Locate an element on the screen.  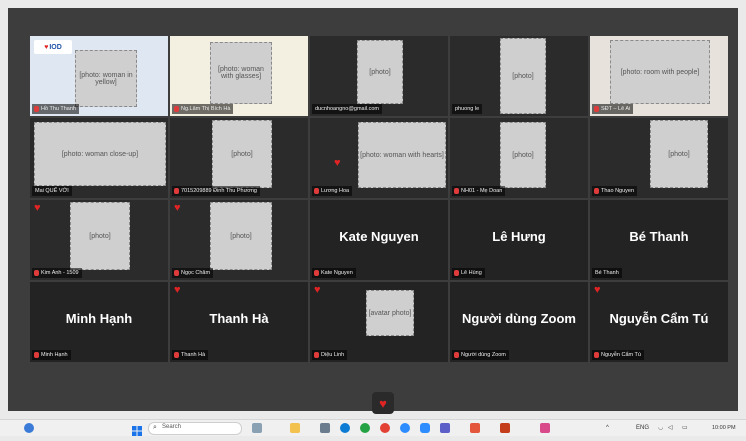
participant-tile-p3: [photo] ducnhoangno@gmail.com is located at coordinates (379, 76).